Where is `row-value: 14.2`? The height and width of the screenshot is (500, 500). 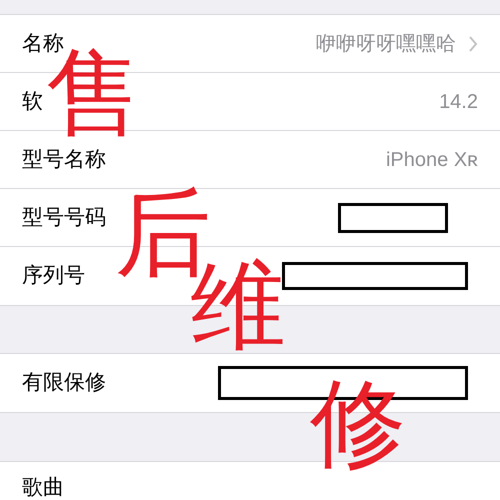 row-value: 14.2 is located at coordinates (458, 102).